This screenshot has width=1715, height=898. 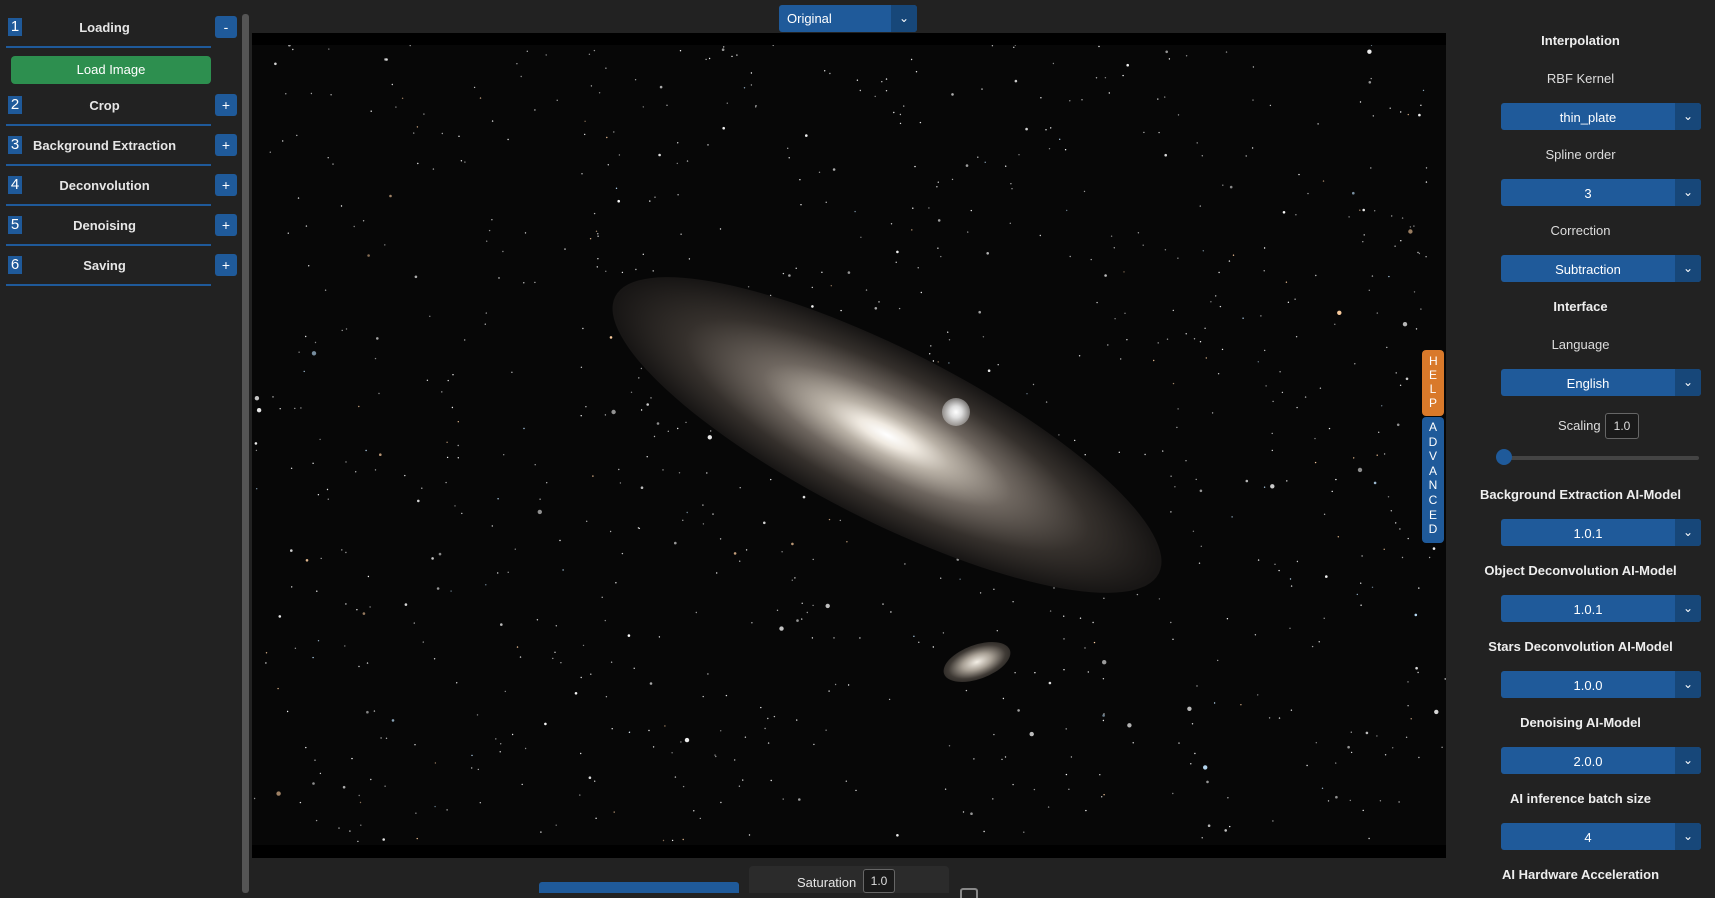 I want to click on scaling-slider, so click(x=1601, y=458).